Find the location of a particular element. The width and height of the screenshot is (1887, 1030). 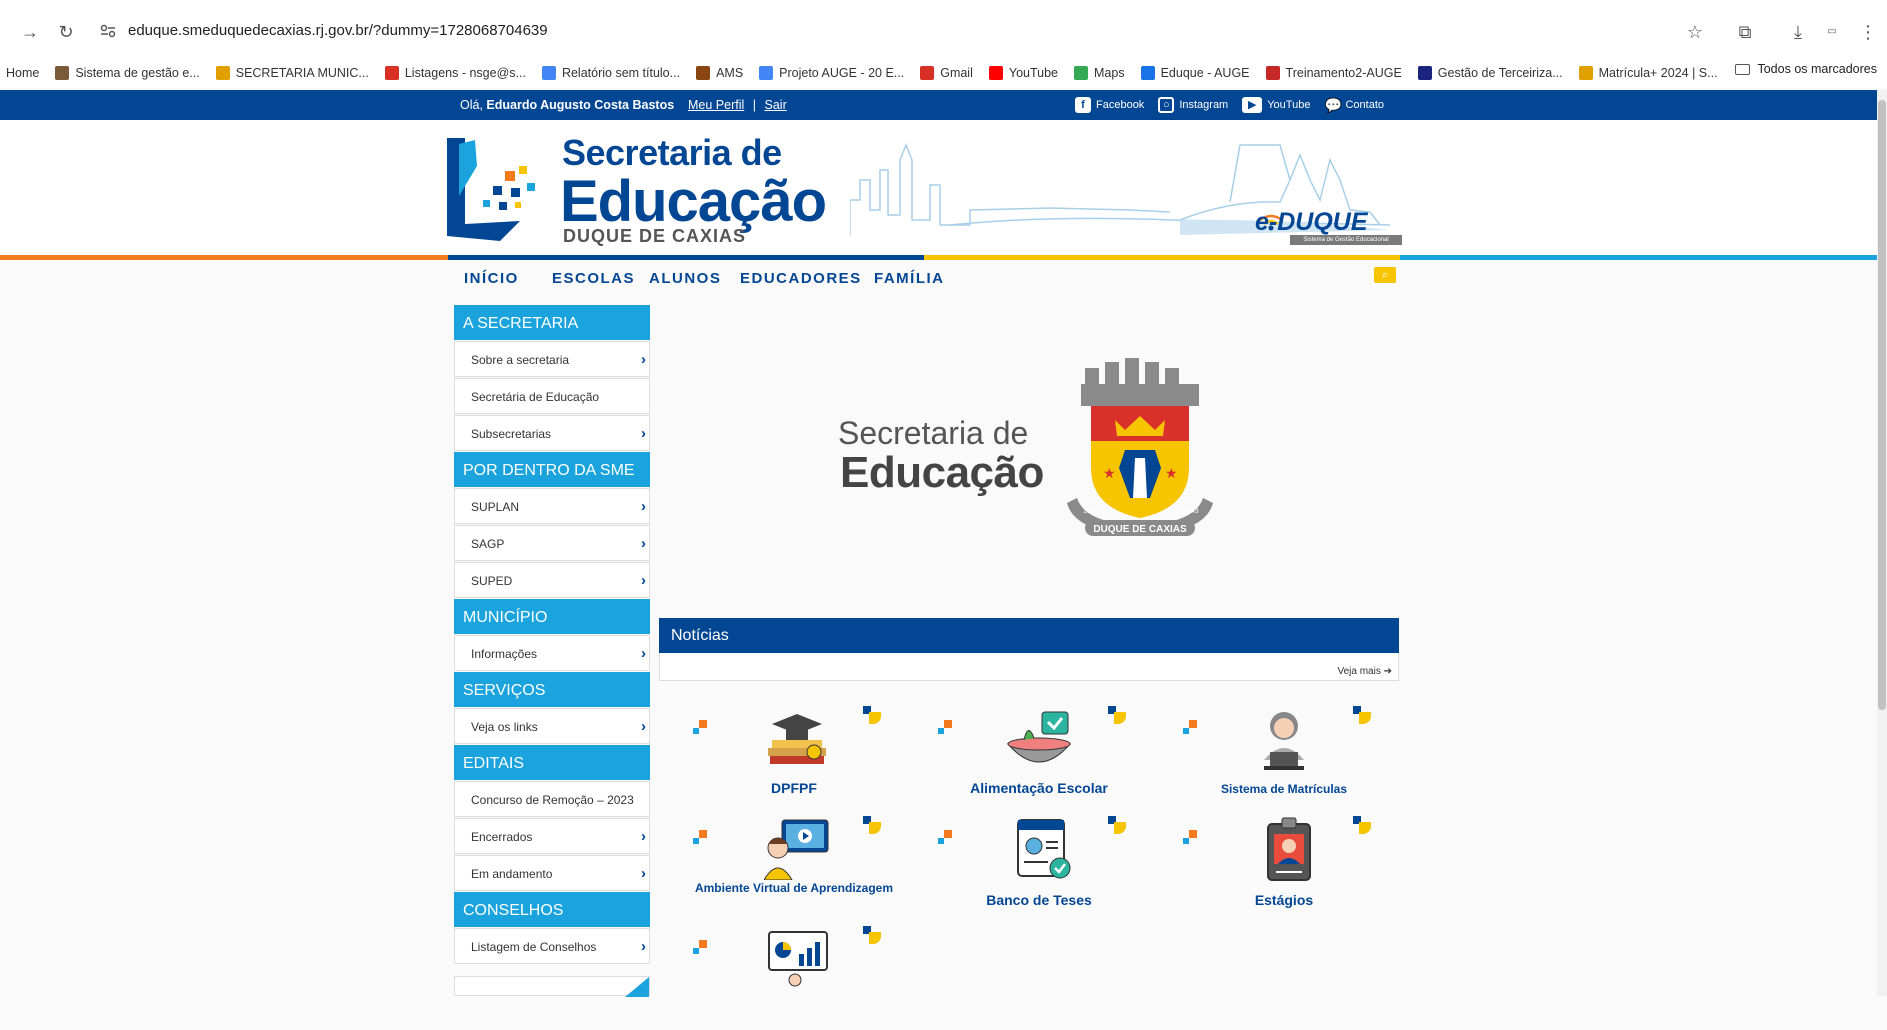

tile-dpfpf: DPFPF is located at coordinates (794, 755).